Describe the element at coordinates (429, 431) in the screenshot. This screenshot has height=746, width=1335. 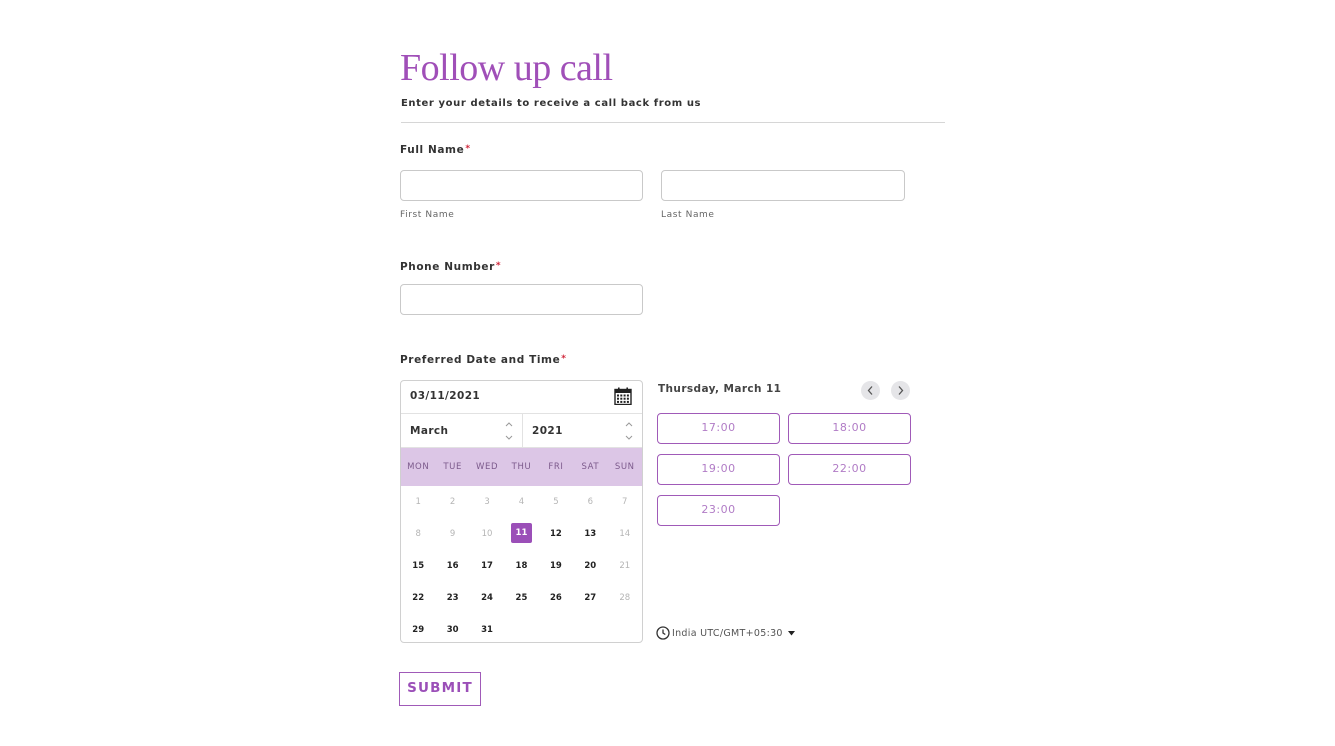
I see `month-select-value: March` at that location.